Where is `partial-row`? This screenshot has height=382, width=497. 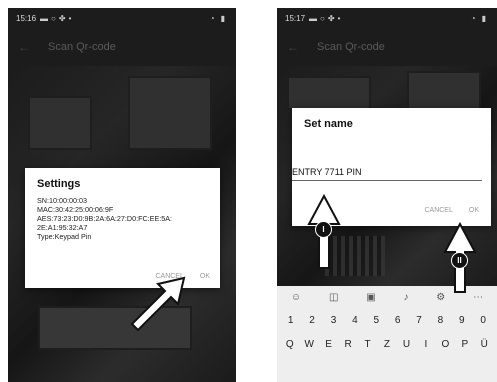
partial-row is located at coordinates (387, 366).